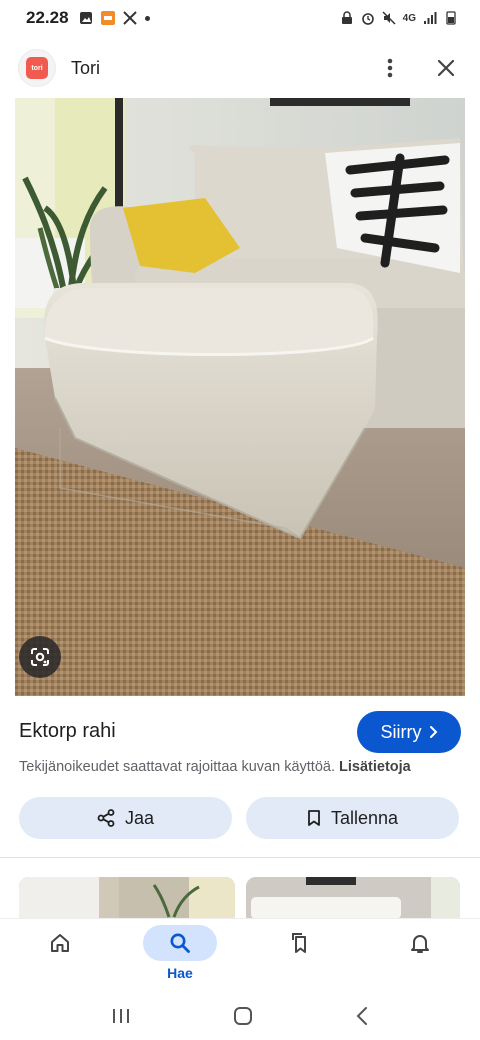 The height and width of the screenshot is (1040, 480). Describe the element at coordinates (121, 1016) in the screenshot. I see `recent-apps-icon` at that location.